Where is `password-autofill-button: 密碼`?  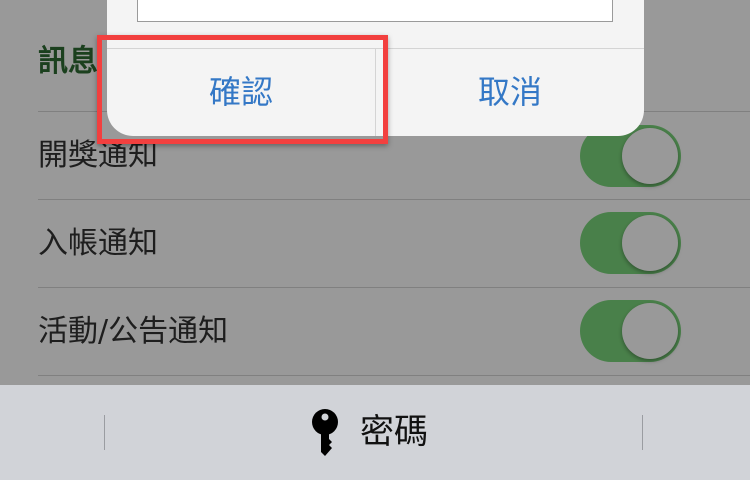 password-autofill-button: 密碼 is located at coordinates (369, 432).